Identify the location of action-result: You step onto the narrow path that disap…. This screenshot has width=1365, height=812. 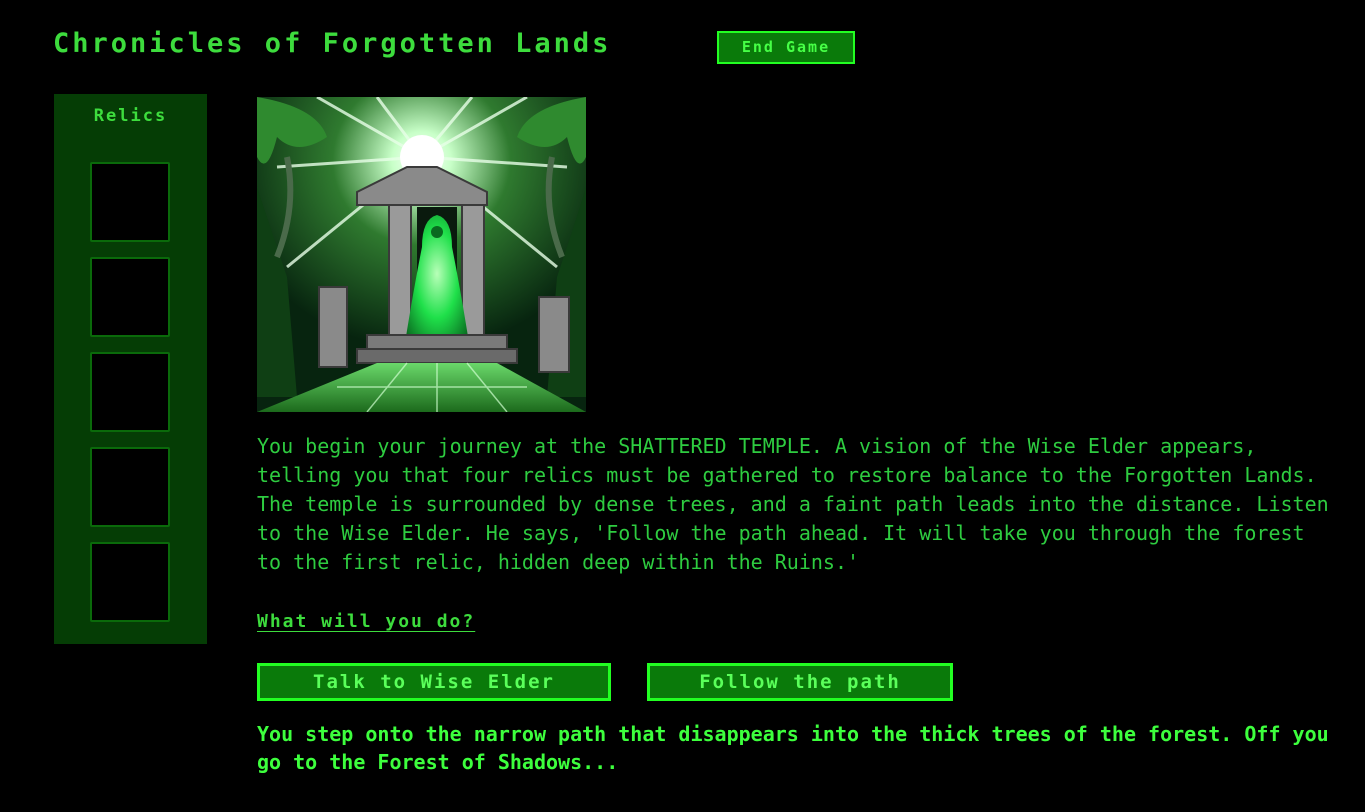
(793, 748).